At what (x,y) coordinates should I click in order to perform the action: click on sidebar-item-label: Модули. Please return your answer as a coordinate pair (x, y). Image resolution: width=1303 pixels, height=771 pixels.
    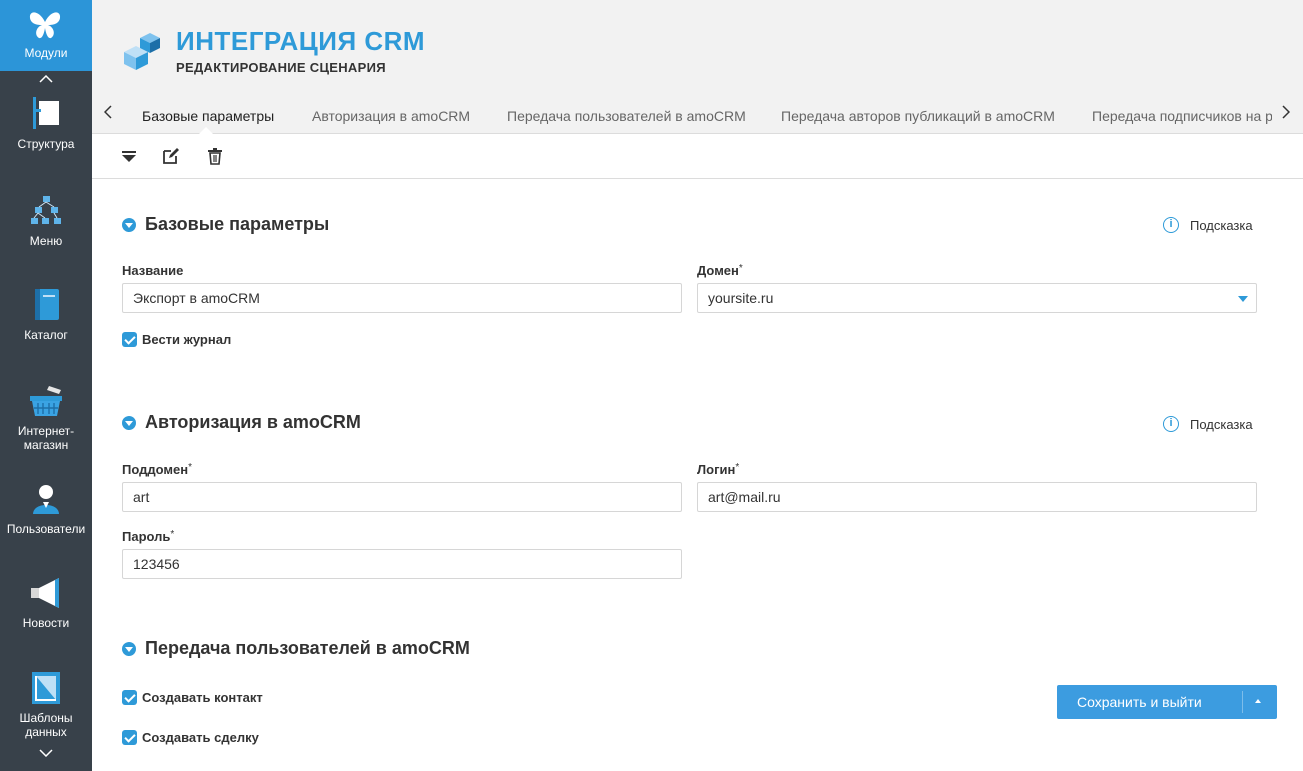
    Looking at the image, I should click on (46, 53).